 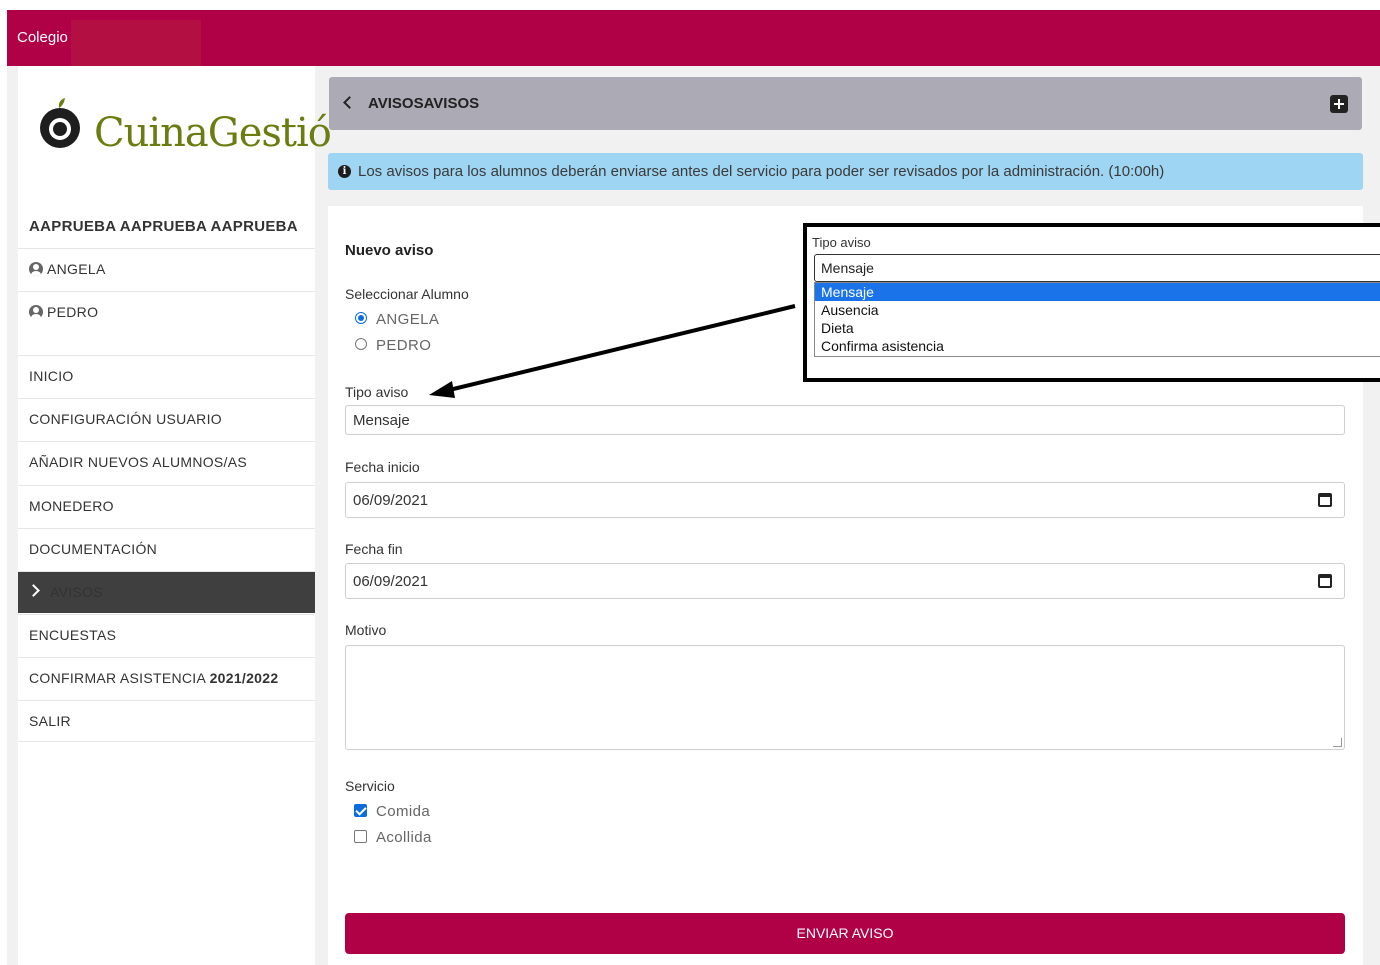 What do you see at coordinates (424, 103) in the screenshot?
I see `page-title: AVISOSAVISOS` at bounding box center [424, 103].